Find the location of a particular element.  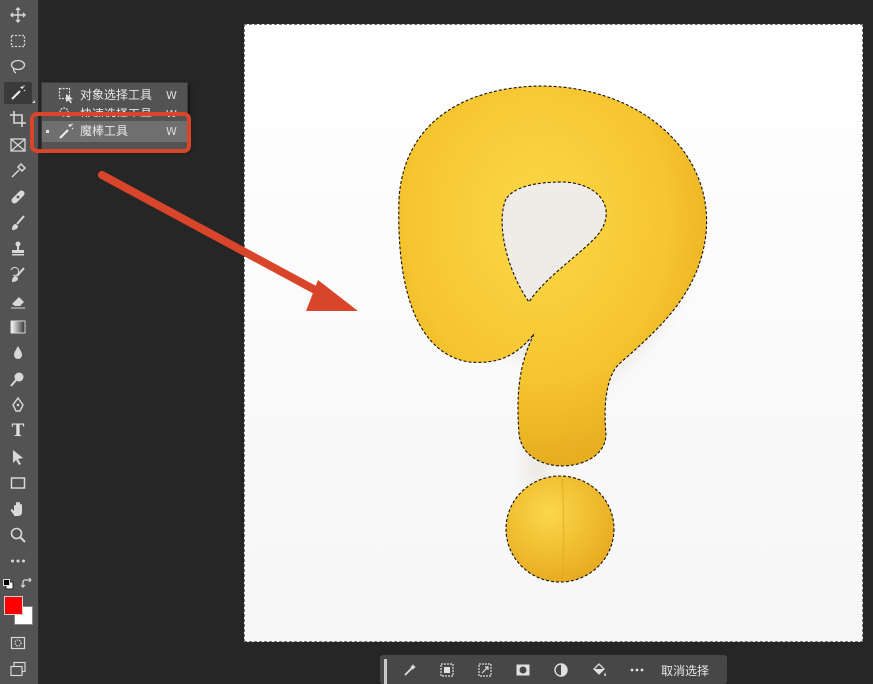

blur-icon is located at coordinates (18, 352).